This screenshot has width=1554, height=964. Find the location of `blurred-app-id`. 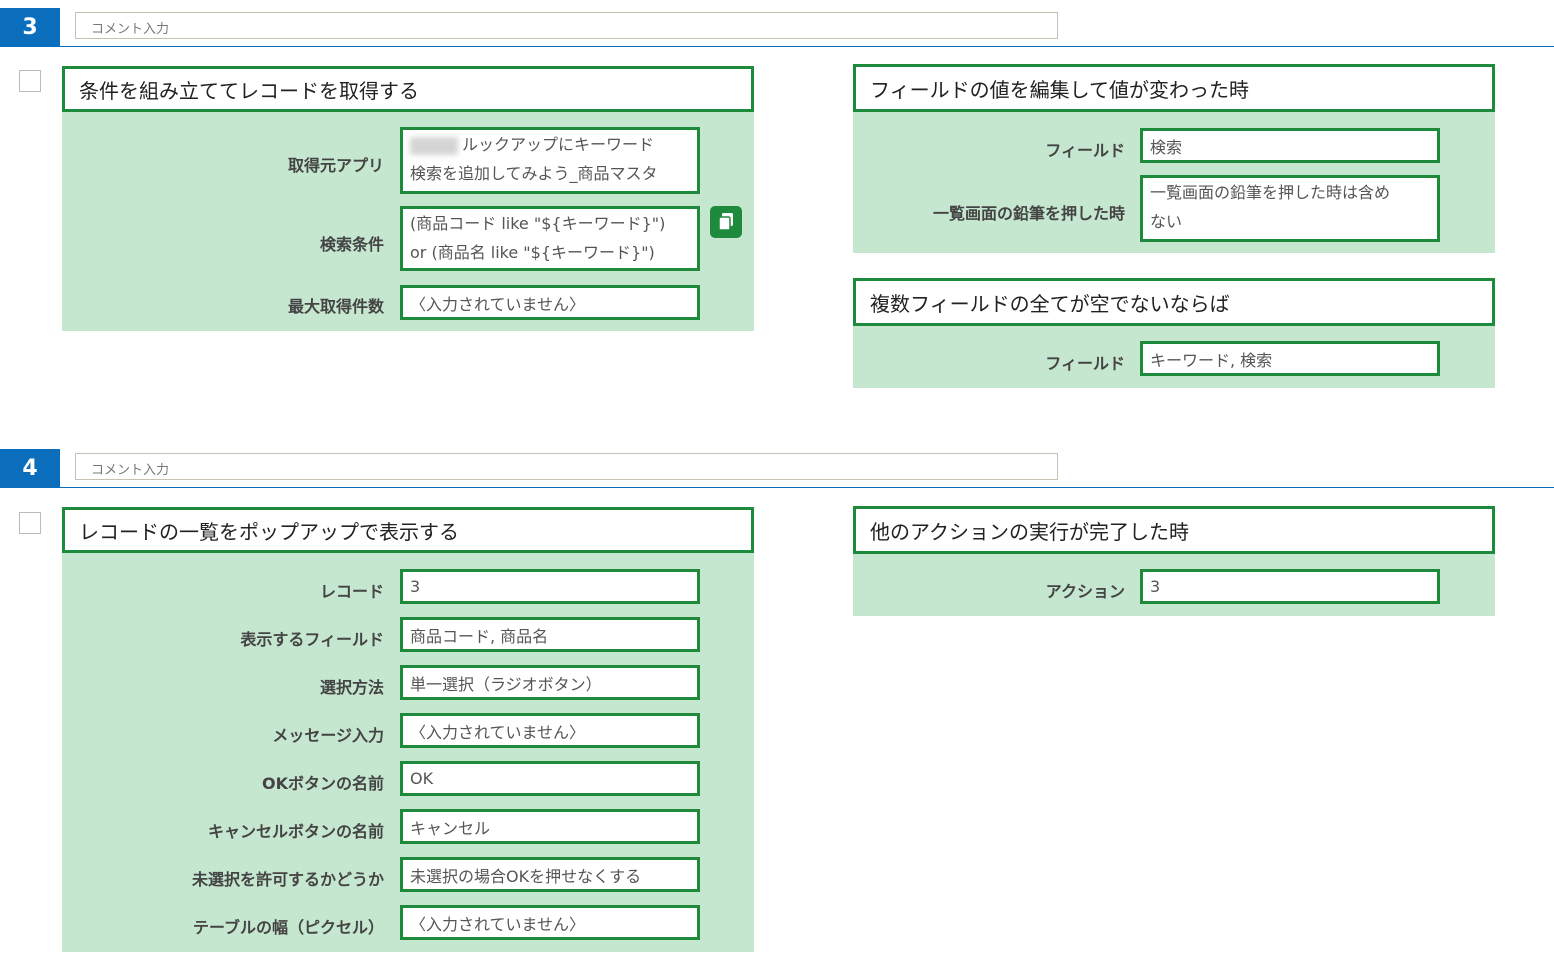

blurred-app-id is located at coordinates (434, 145).